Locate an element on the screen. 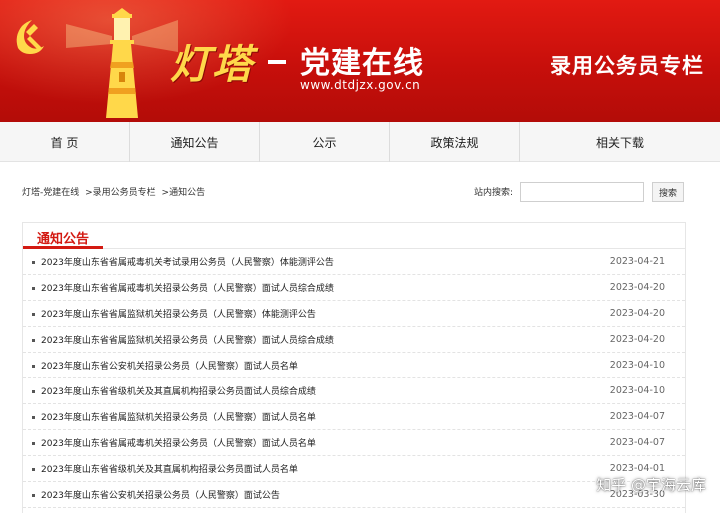 This screenshot has height=513, width=720. breadcrumb-link-column: >录用公务员专栏 is located at coordinates (120, 193).